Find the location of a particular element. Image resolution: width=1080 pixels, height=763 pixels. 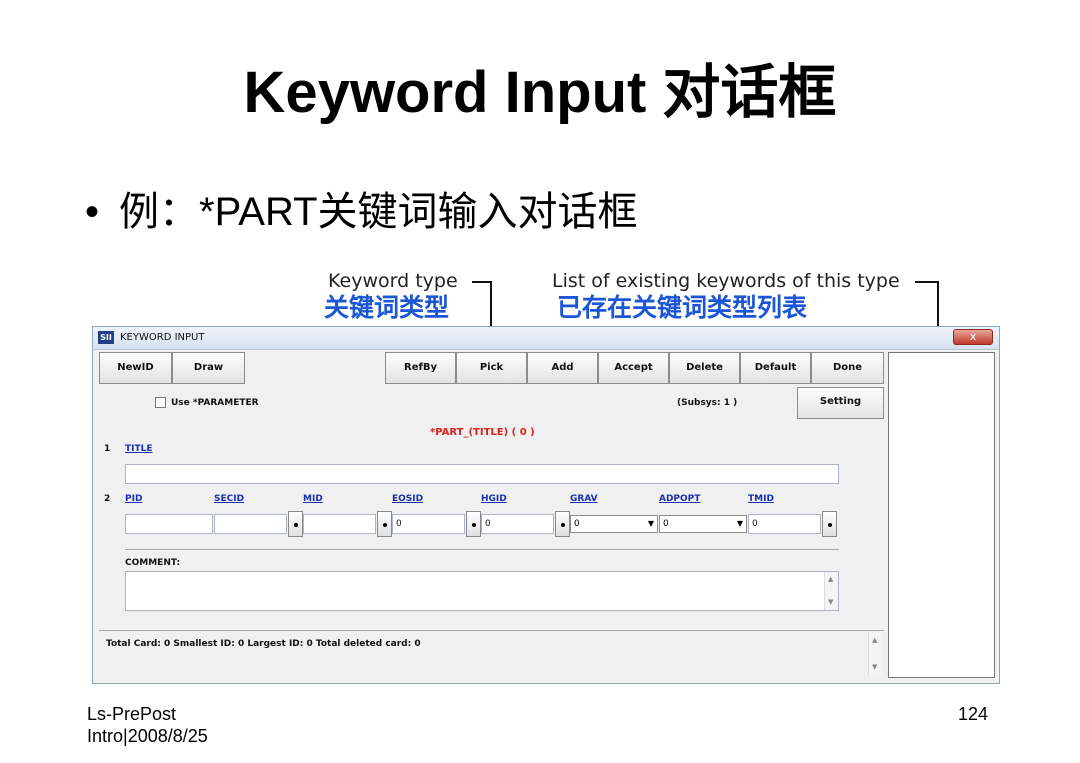

pid-input is located at coordinates (169, 524).